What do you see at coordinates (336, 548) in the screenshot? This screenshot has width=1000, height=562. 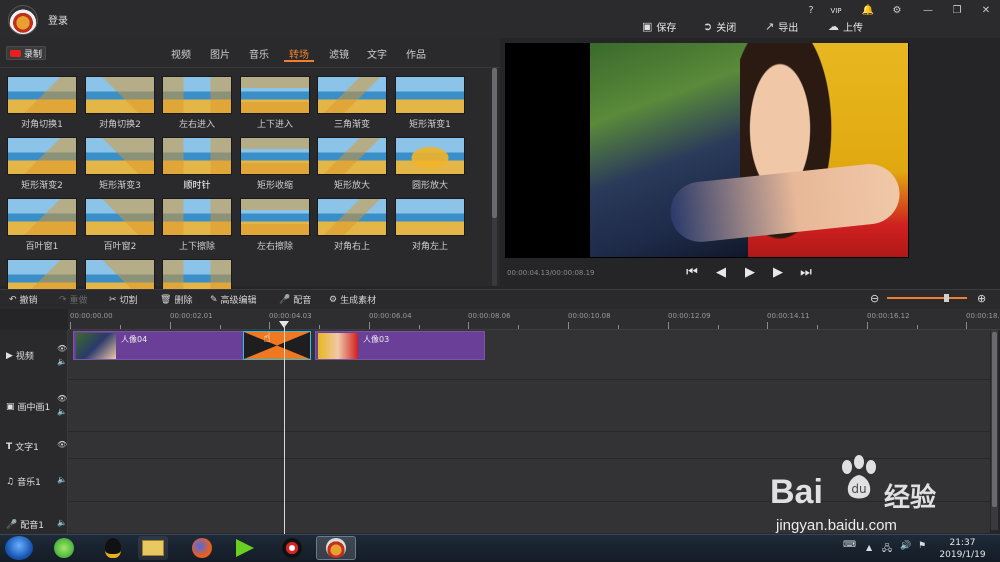 I see `taskbar-app-editor` at bounding box center [336, 548].